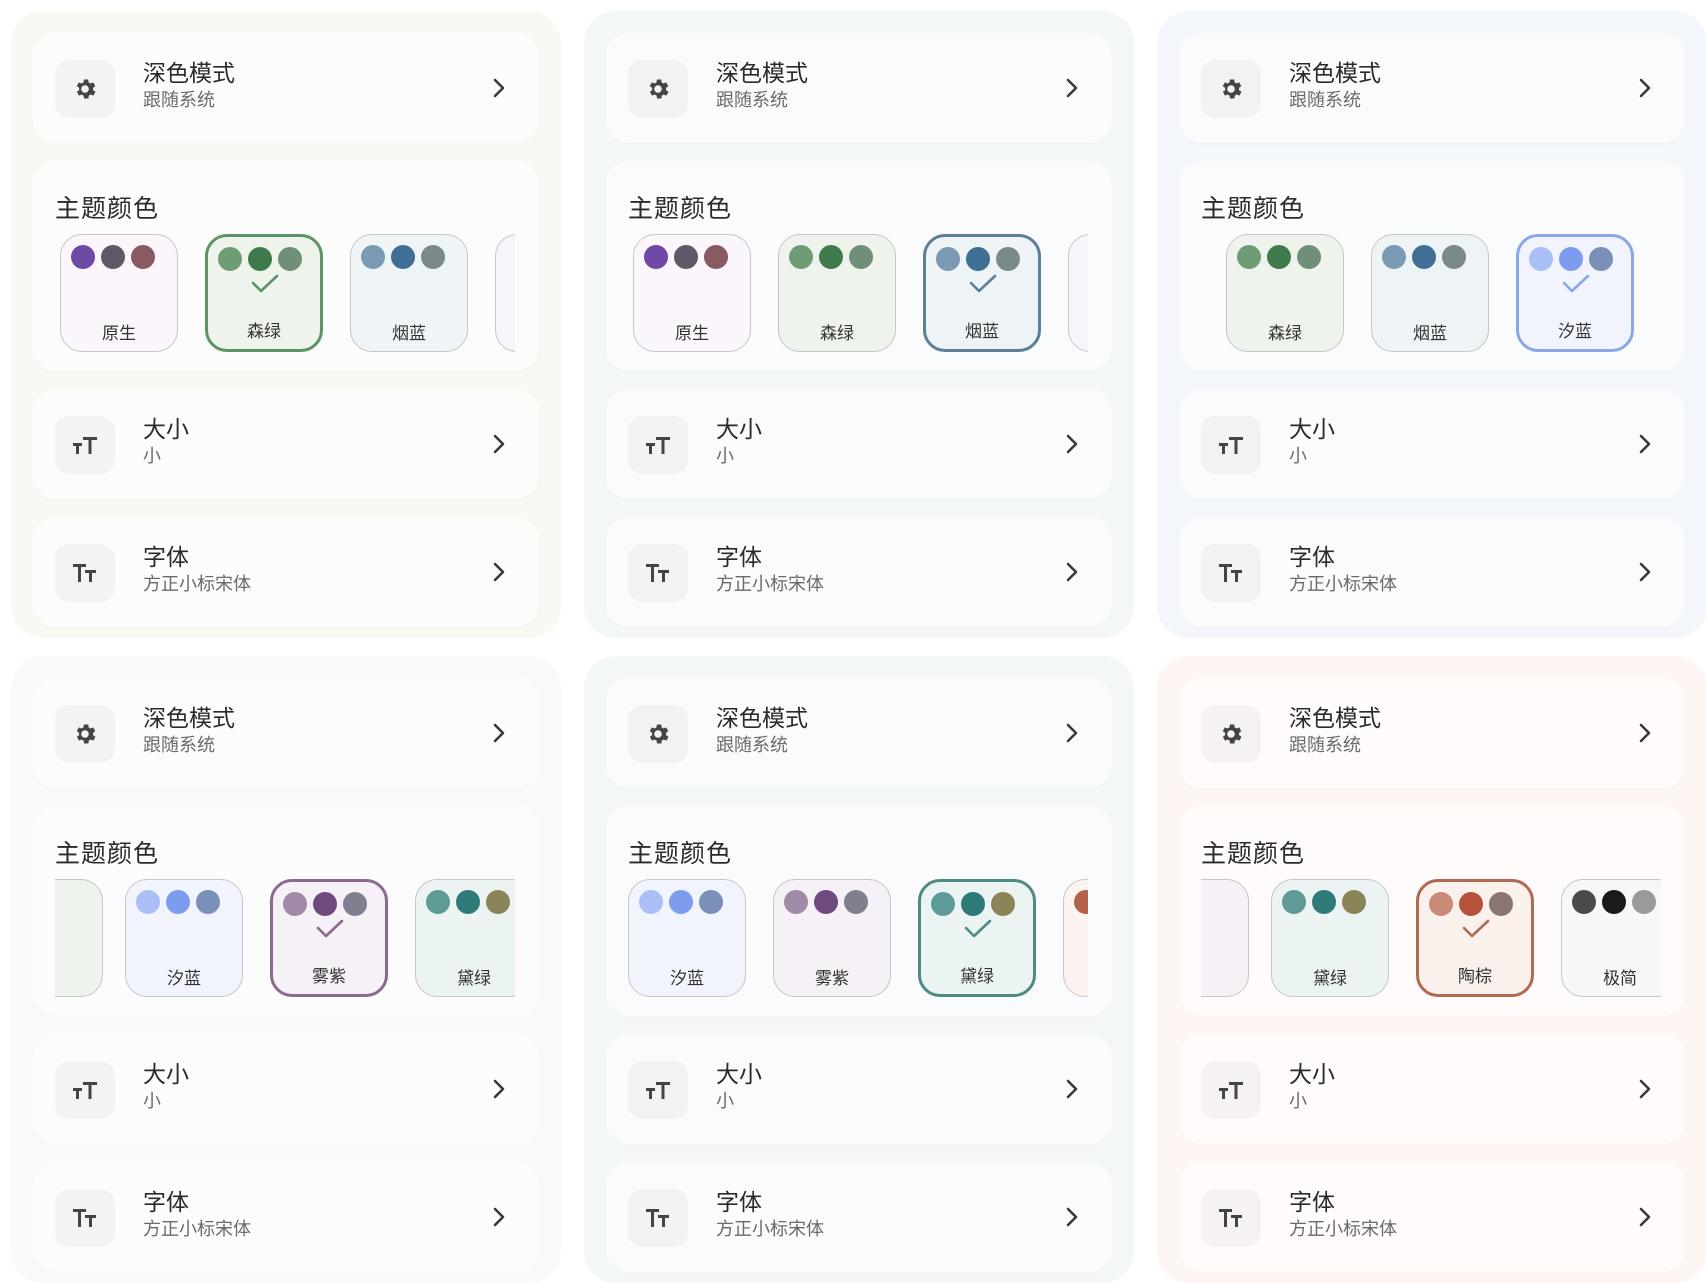  What do you see at coordinates (752, 745) in the screenshot?
I see `dark-mode-row-value: 跟随系统` at bounding box center [752, 745].